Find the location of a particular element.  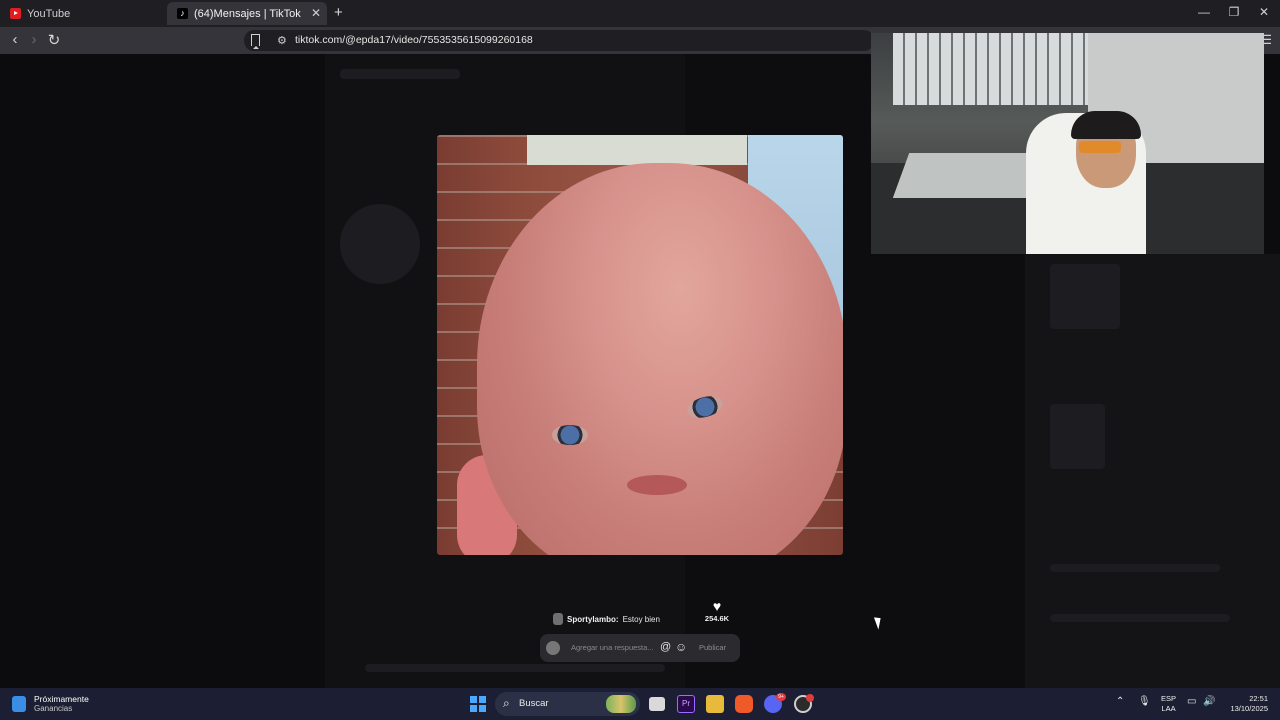

emoji-icon: ☺ is located at coordinates (681, 647).